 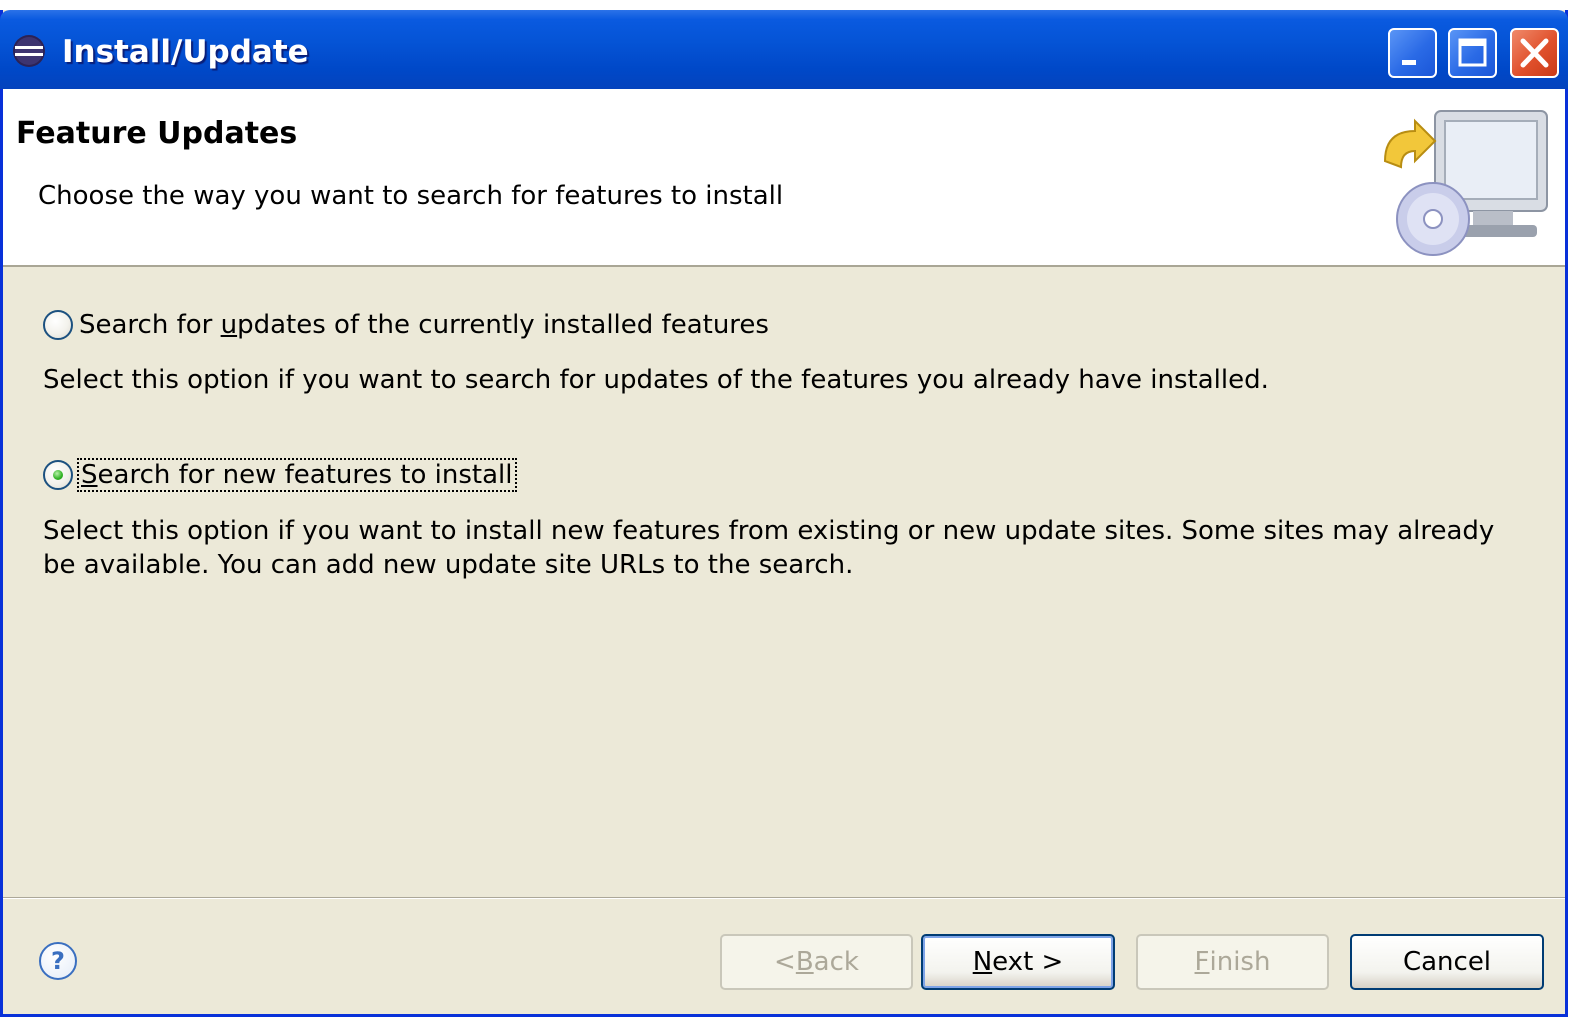 I want to click on maximize-icon, so click(x=1472, y=52).